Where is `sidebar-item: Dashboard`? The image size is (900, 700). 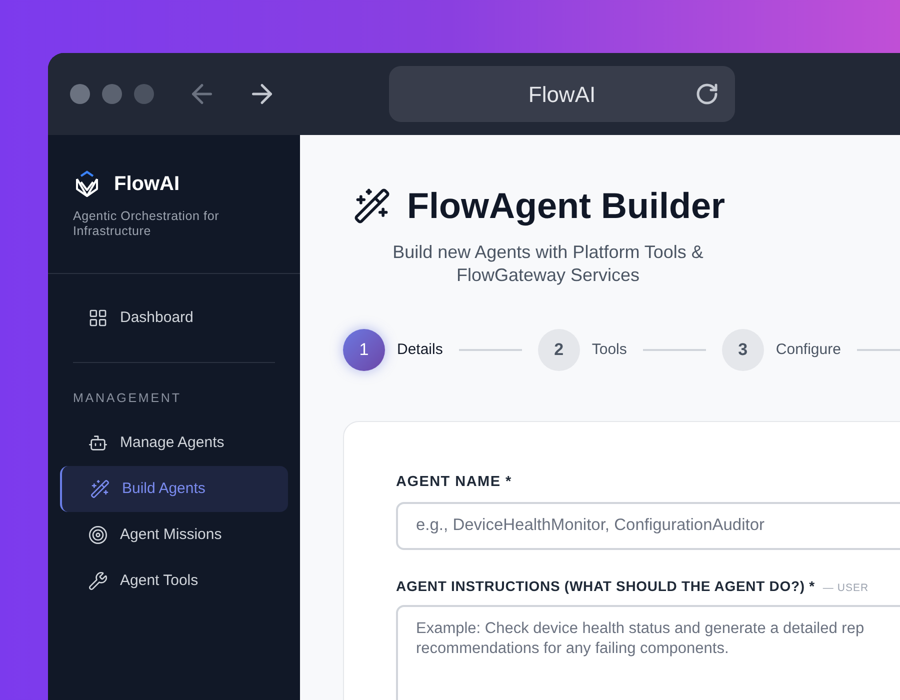 sidebar-item: Dashboard is located at coordinates (174, 318).